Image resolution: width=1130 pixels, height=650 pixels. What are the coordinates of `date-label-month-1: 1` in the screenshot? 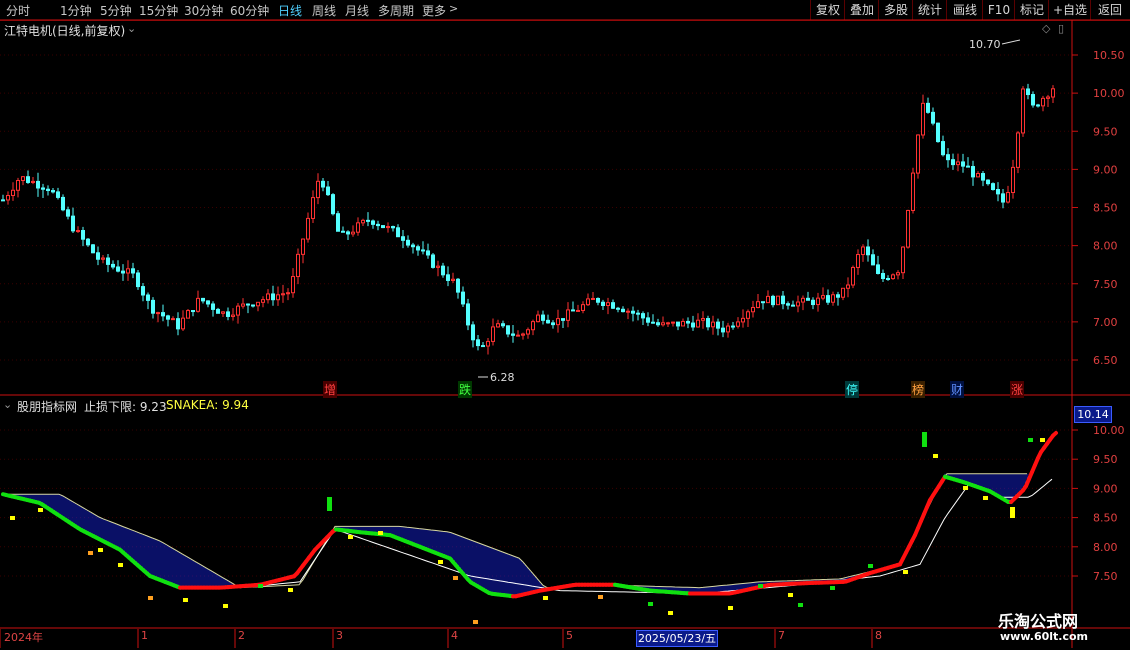 It's located at (144, 635).